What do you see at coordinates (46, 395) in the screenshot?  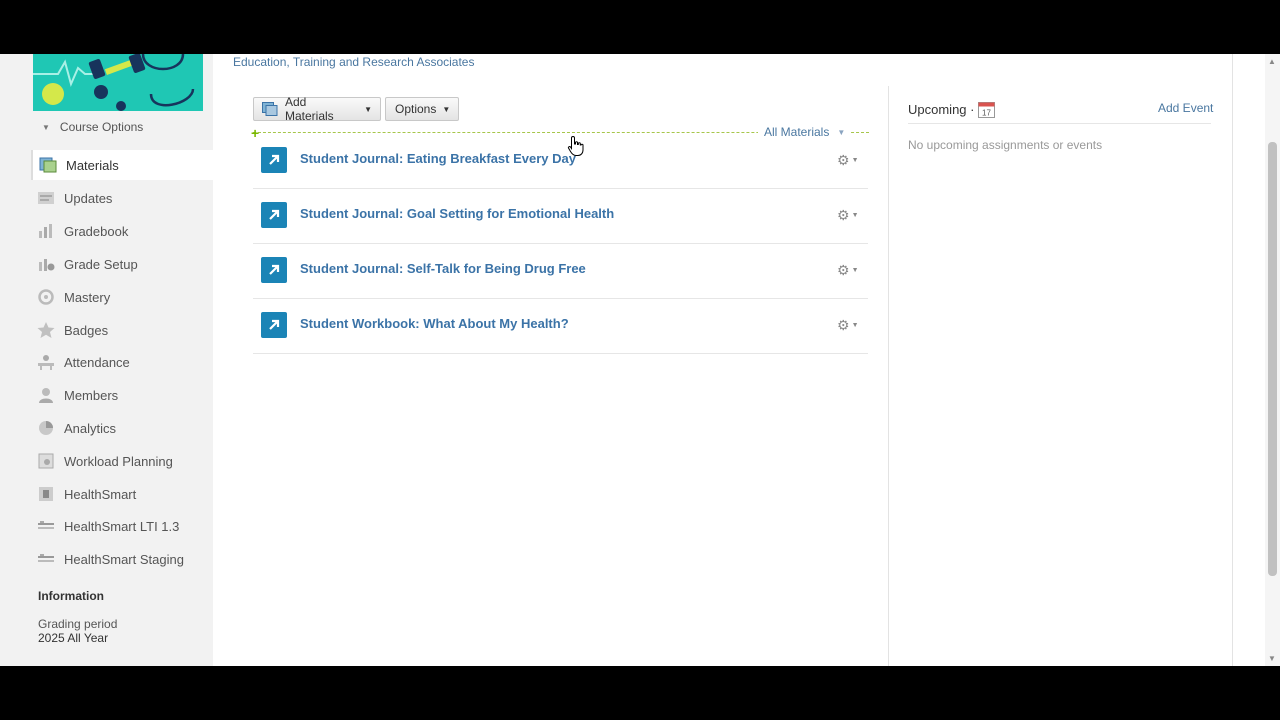 I see `members-icon` at bounding box center [46, 395].